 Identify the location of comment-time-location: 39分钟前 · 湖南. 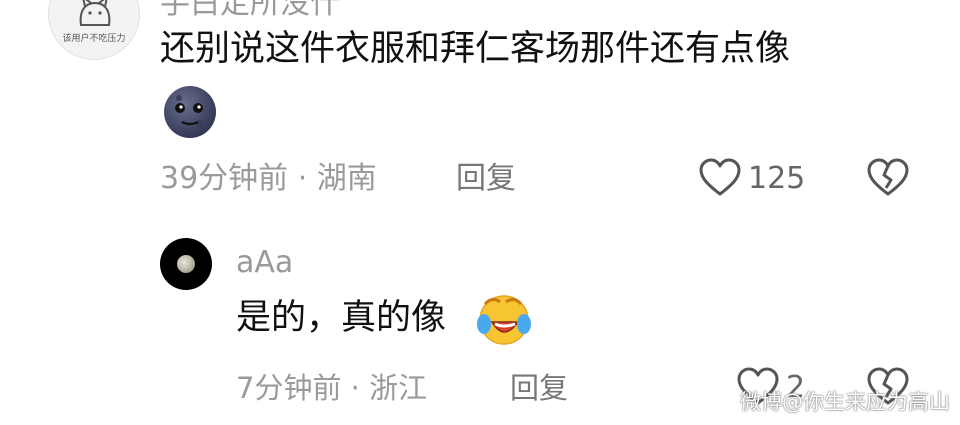
(268, 178).